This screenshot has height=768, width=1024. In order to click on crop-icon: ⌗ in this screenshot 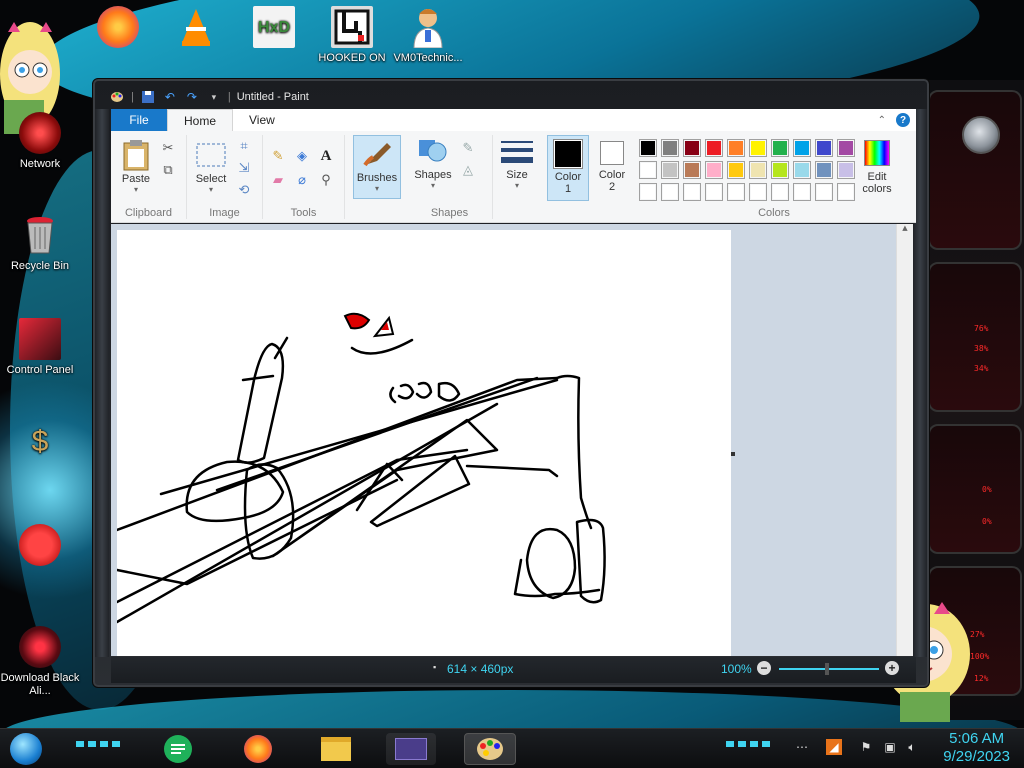, I will do `click(244, 146)`.